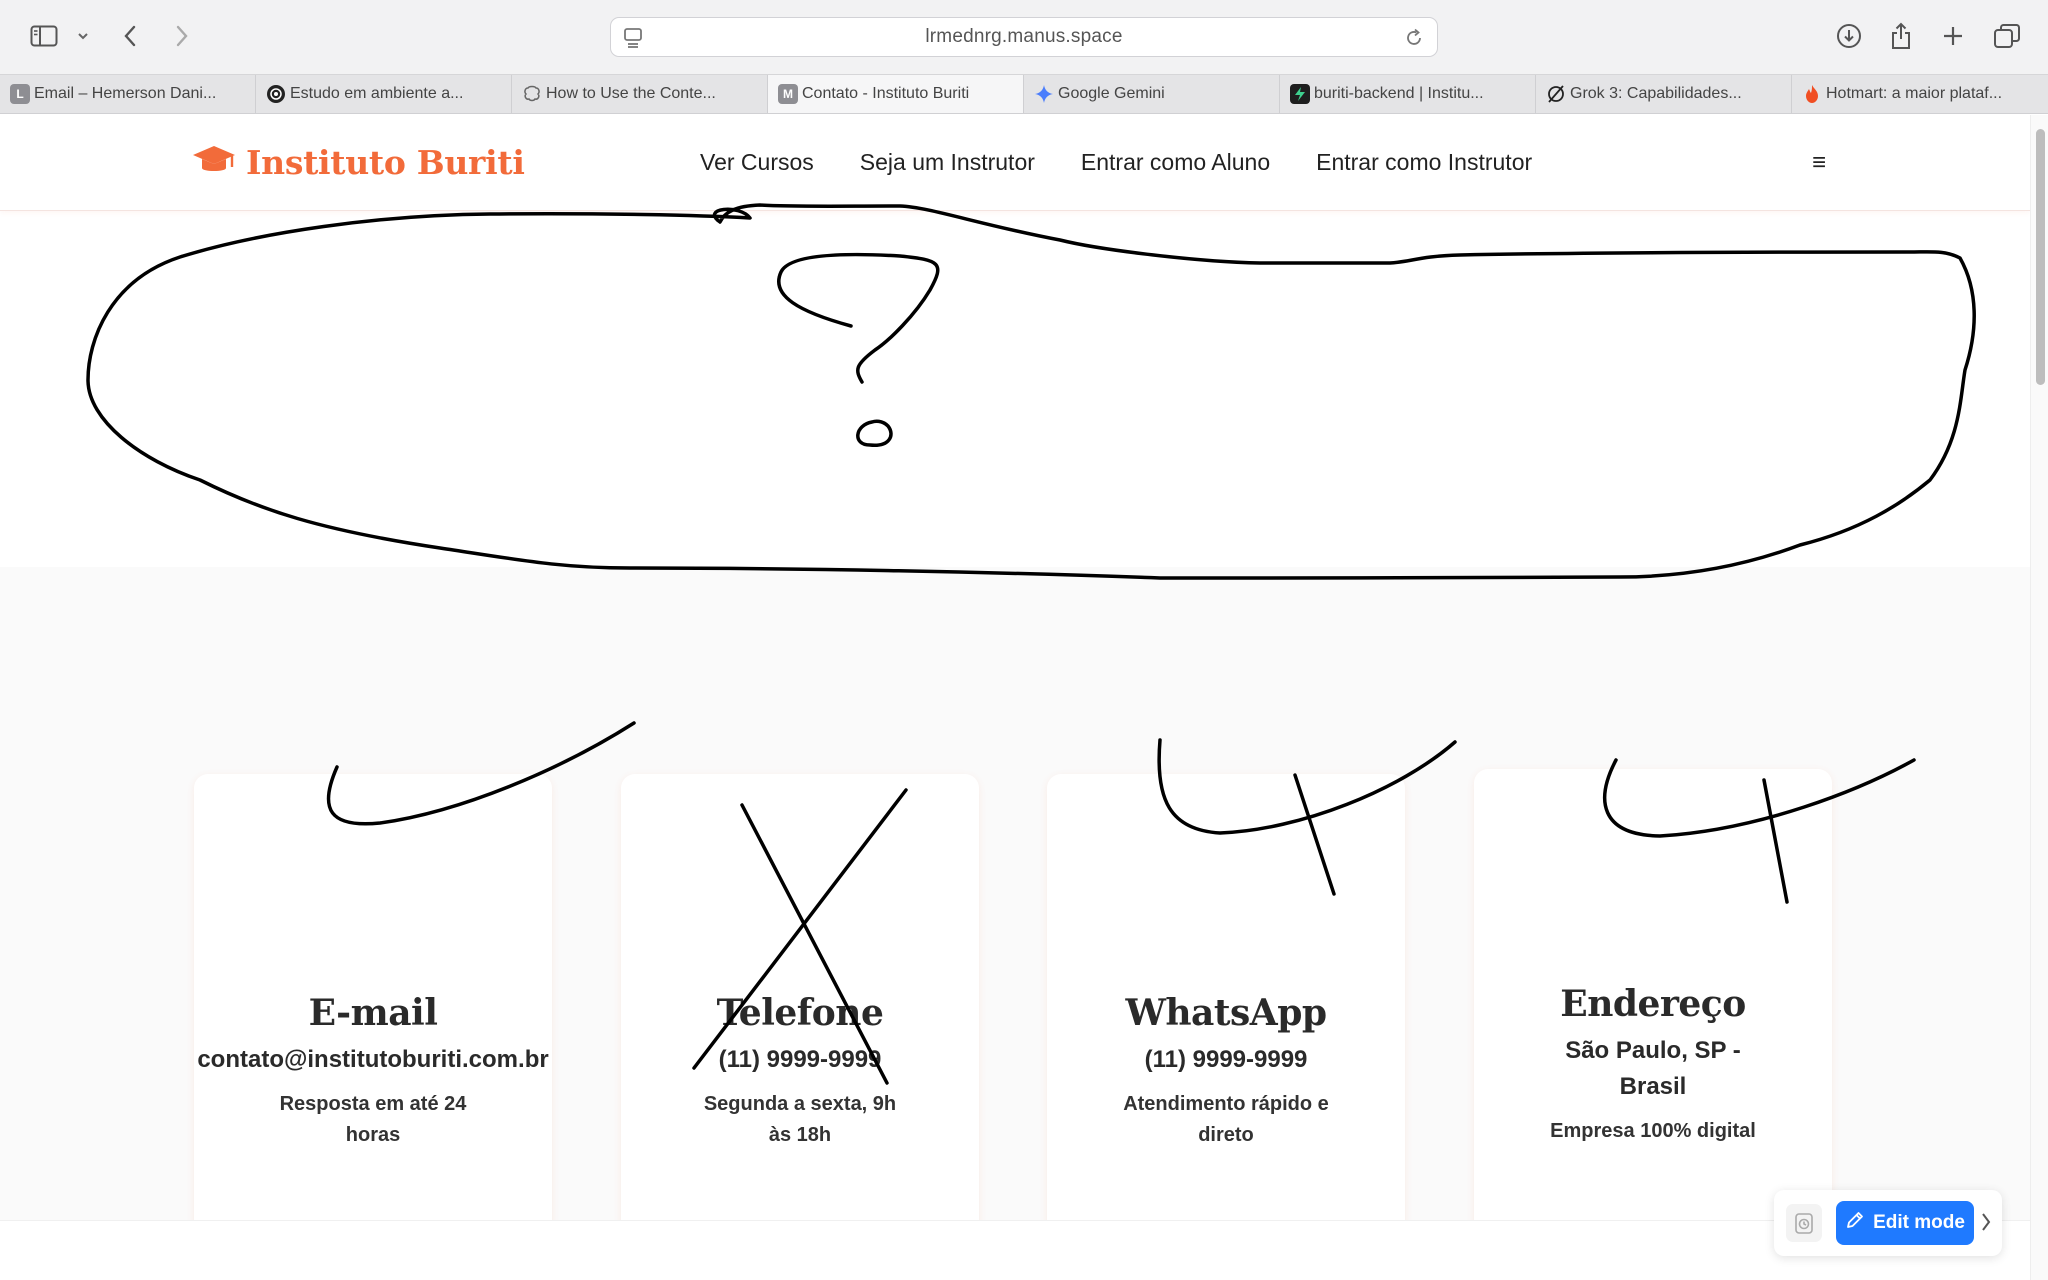 The image size is (2048, 1280). I want to click on tab-label: Contato - Instituto Buriti, so click(886, 93).